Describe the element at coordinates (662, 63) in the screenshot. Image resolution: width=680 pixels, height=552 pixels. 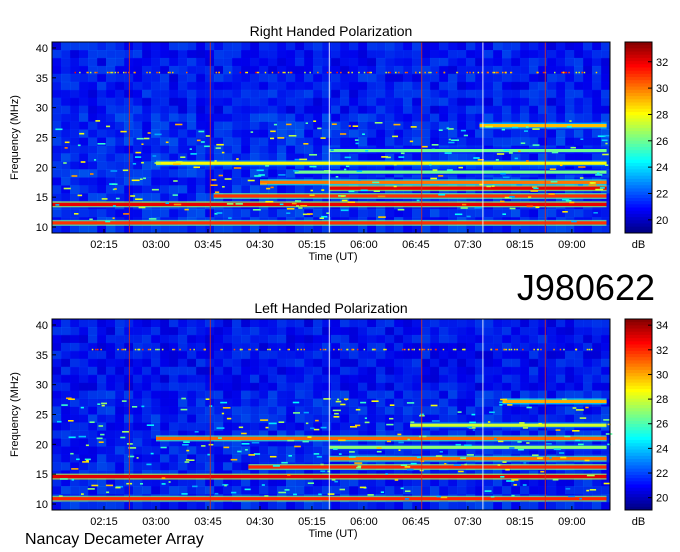
I see `colorbar-tick-label: 32` at that location.